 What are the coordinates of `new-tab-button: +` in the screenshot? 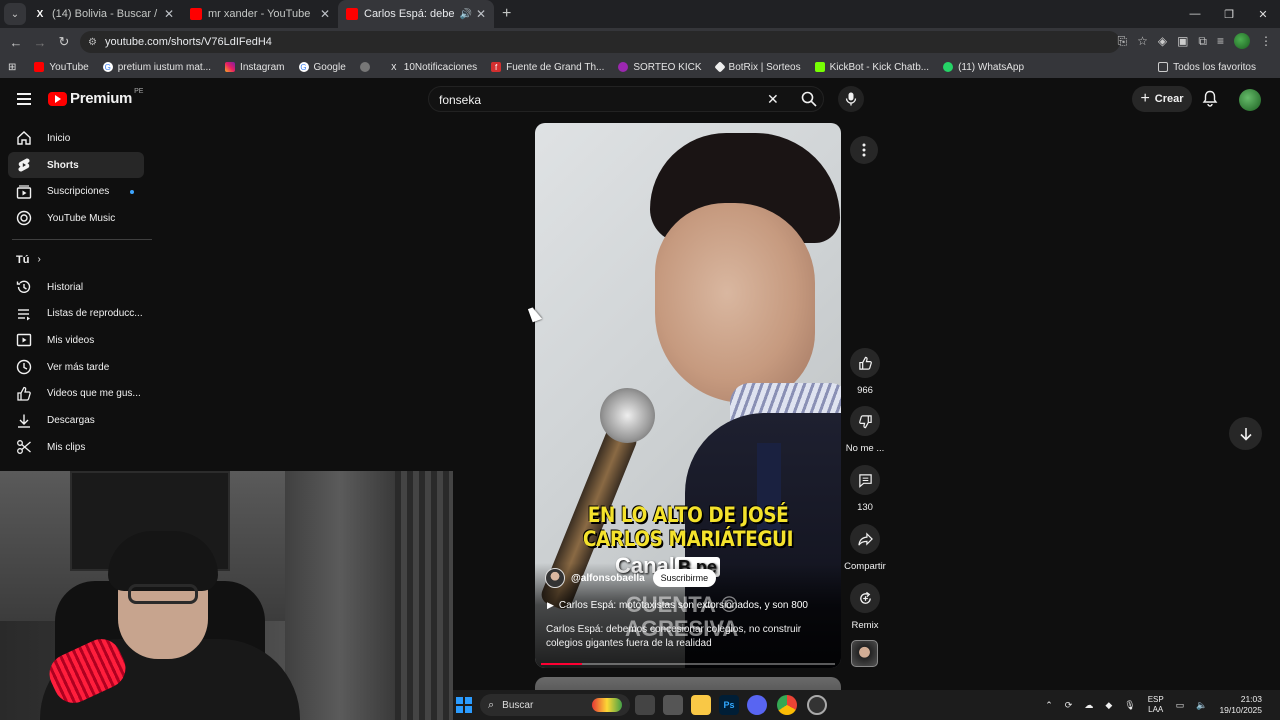 It's located at (506, 14).